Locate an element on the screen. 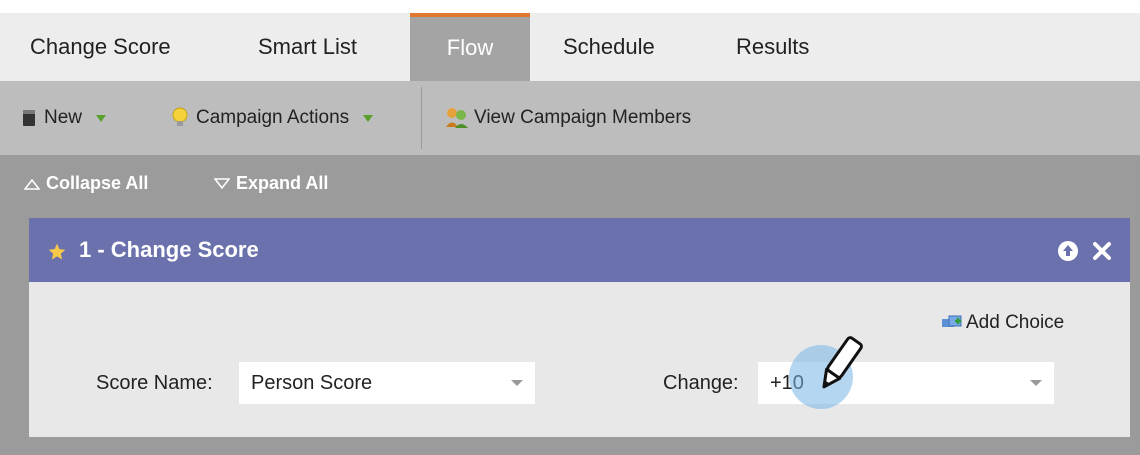 Image resolution: width=1140 pixels, height=455 pixels. new-menu-label: New is located at coordinates (63, 117).